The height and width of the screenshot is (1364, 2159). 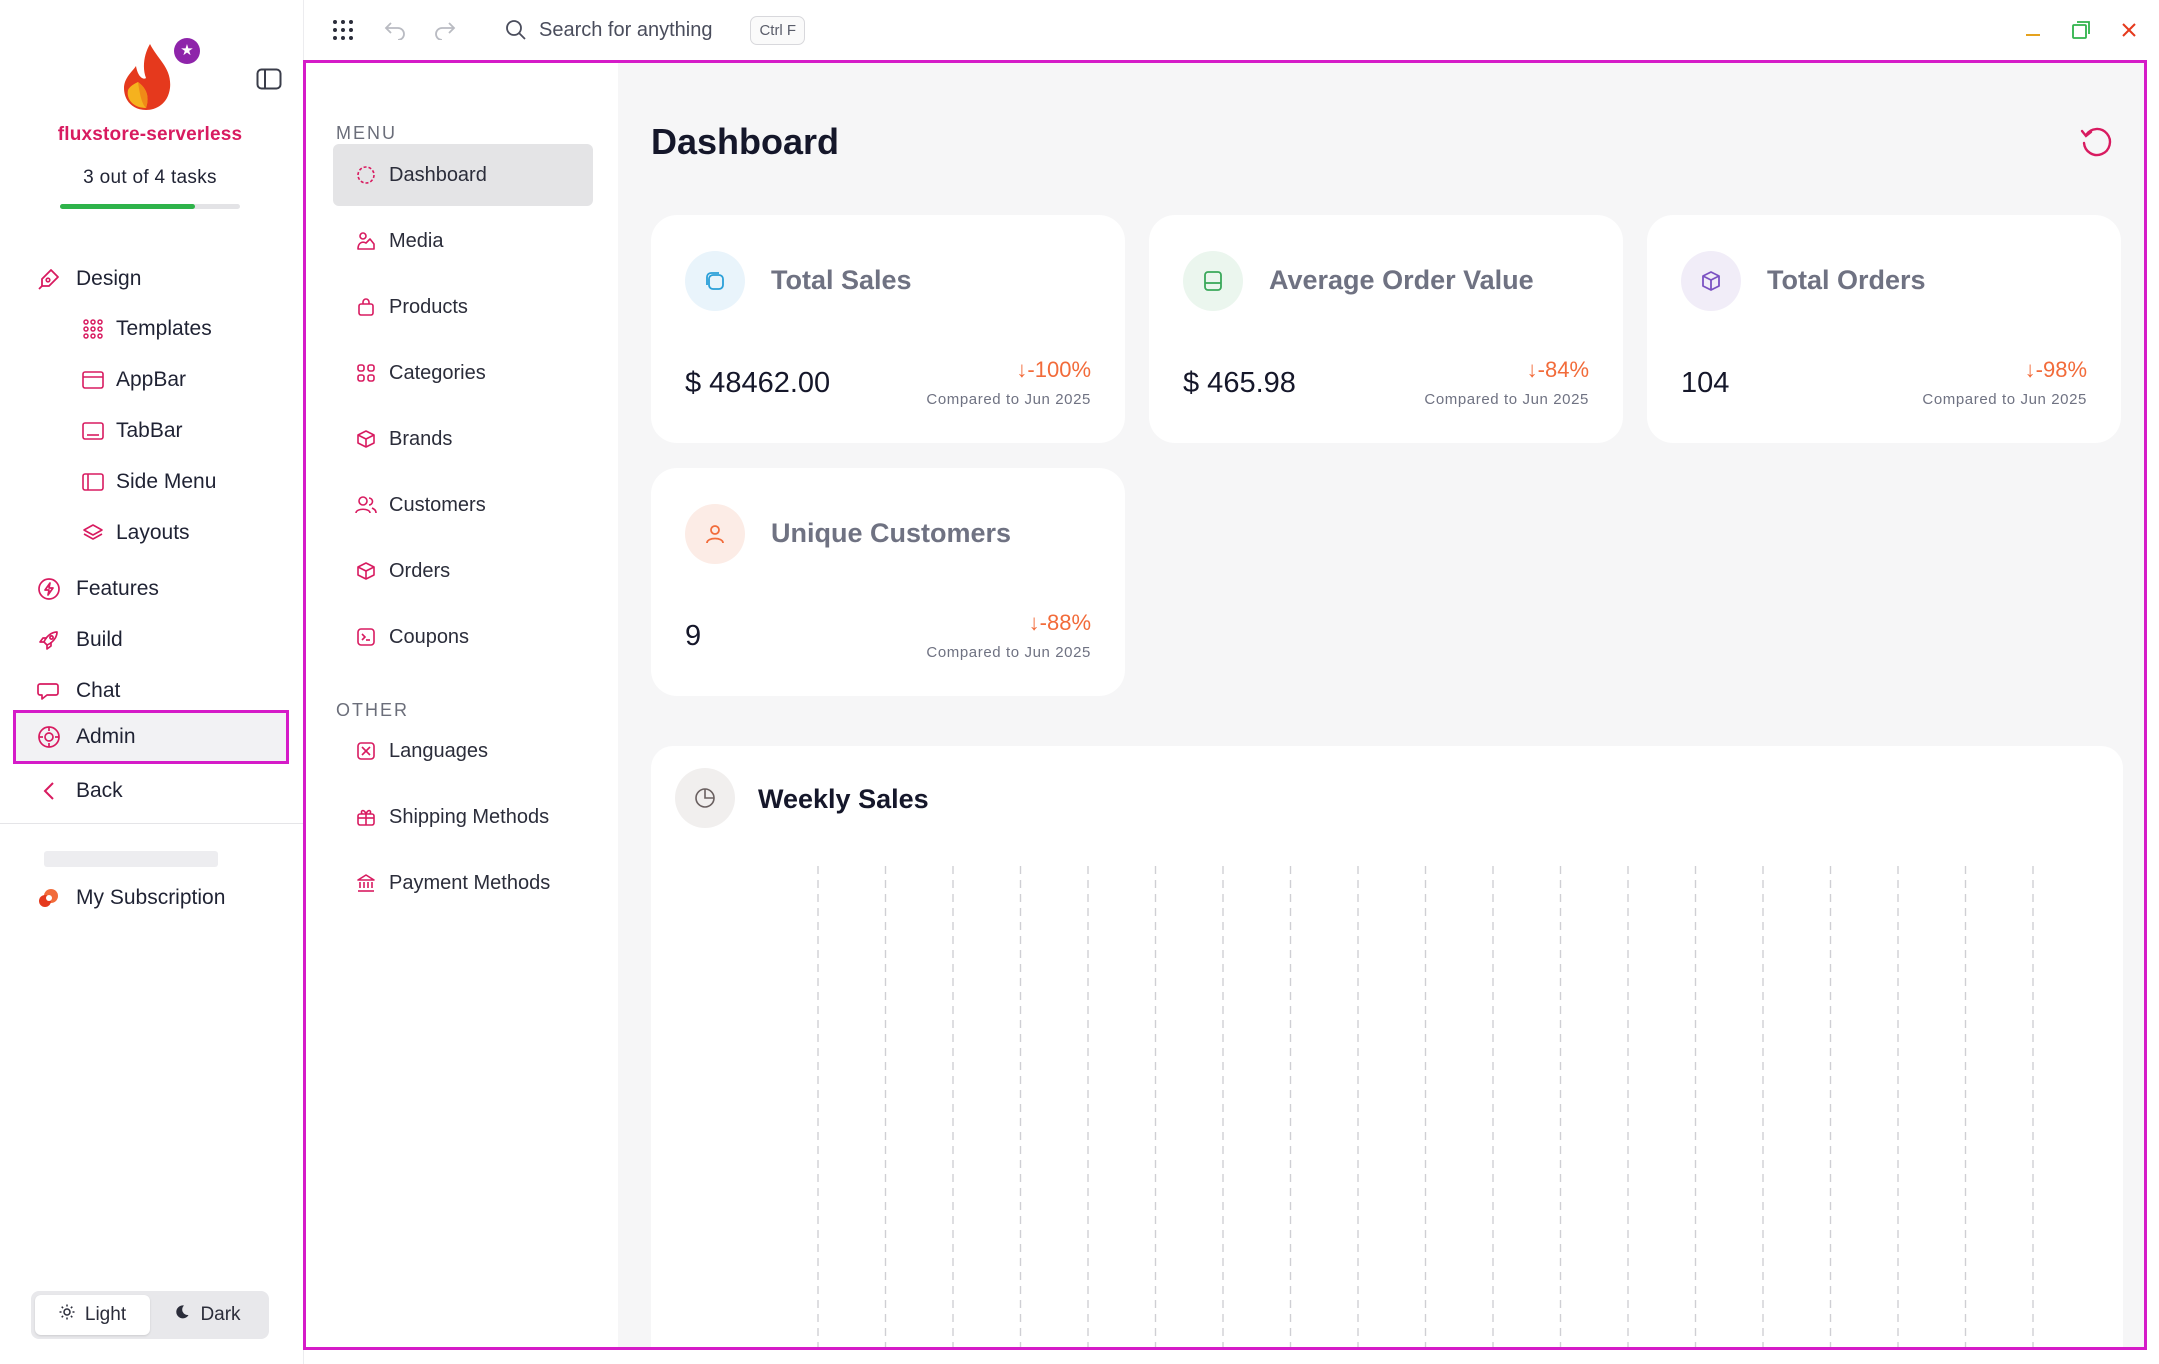 I want to click on sidebar-item-back: Back, so click(x=151, y=791).